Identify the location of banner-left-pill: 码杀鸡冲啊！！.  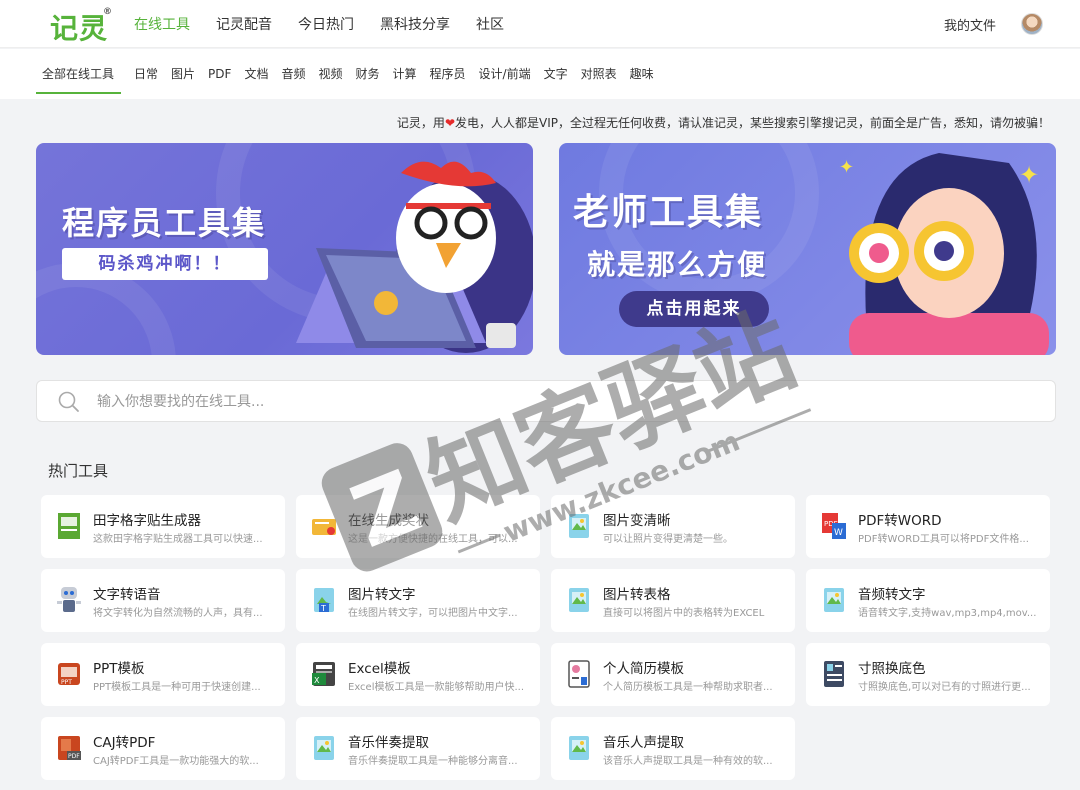
(165, 264).